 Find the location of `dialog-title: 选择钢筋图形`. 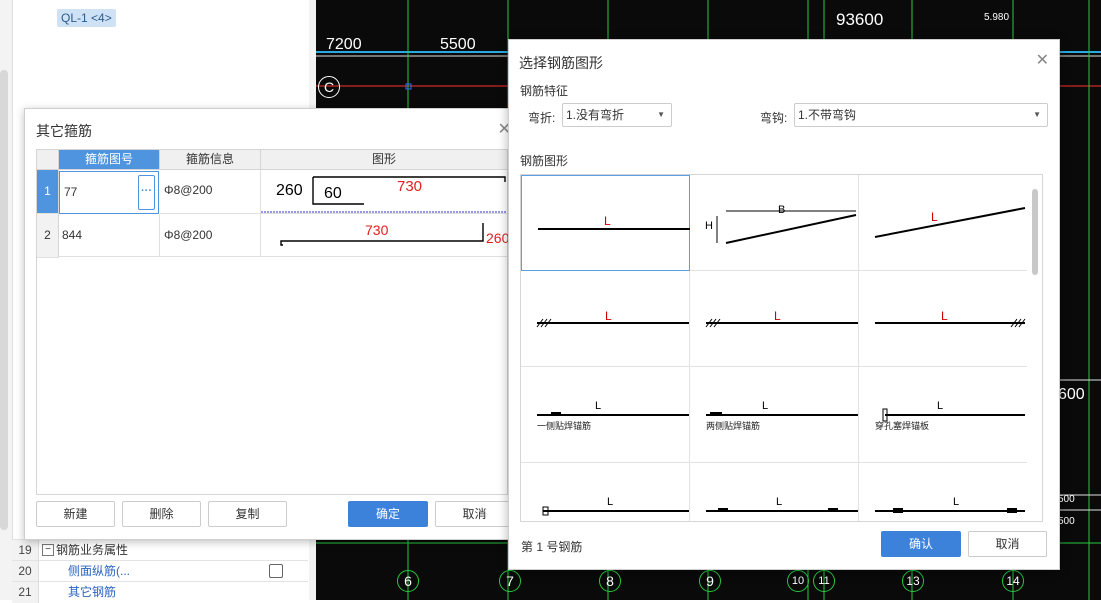

dialog-title: 选择钢筋图形 is located at coordinates (561, 63).